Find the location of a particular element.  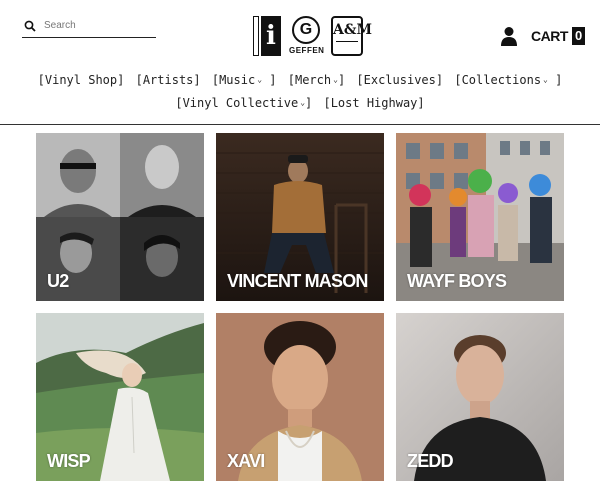

am-records-logo: A&M is located at coordinates (351, 36).